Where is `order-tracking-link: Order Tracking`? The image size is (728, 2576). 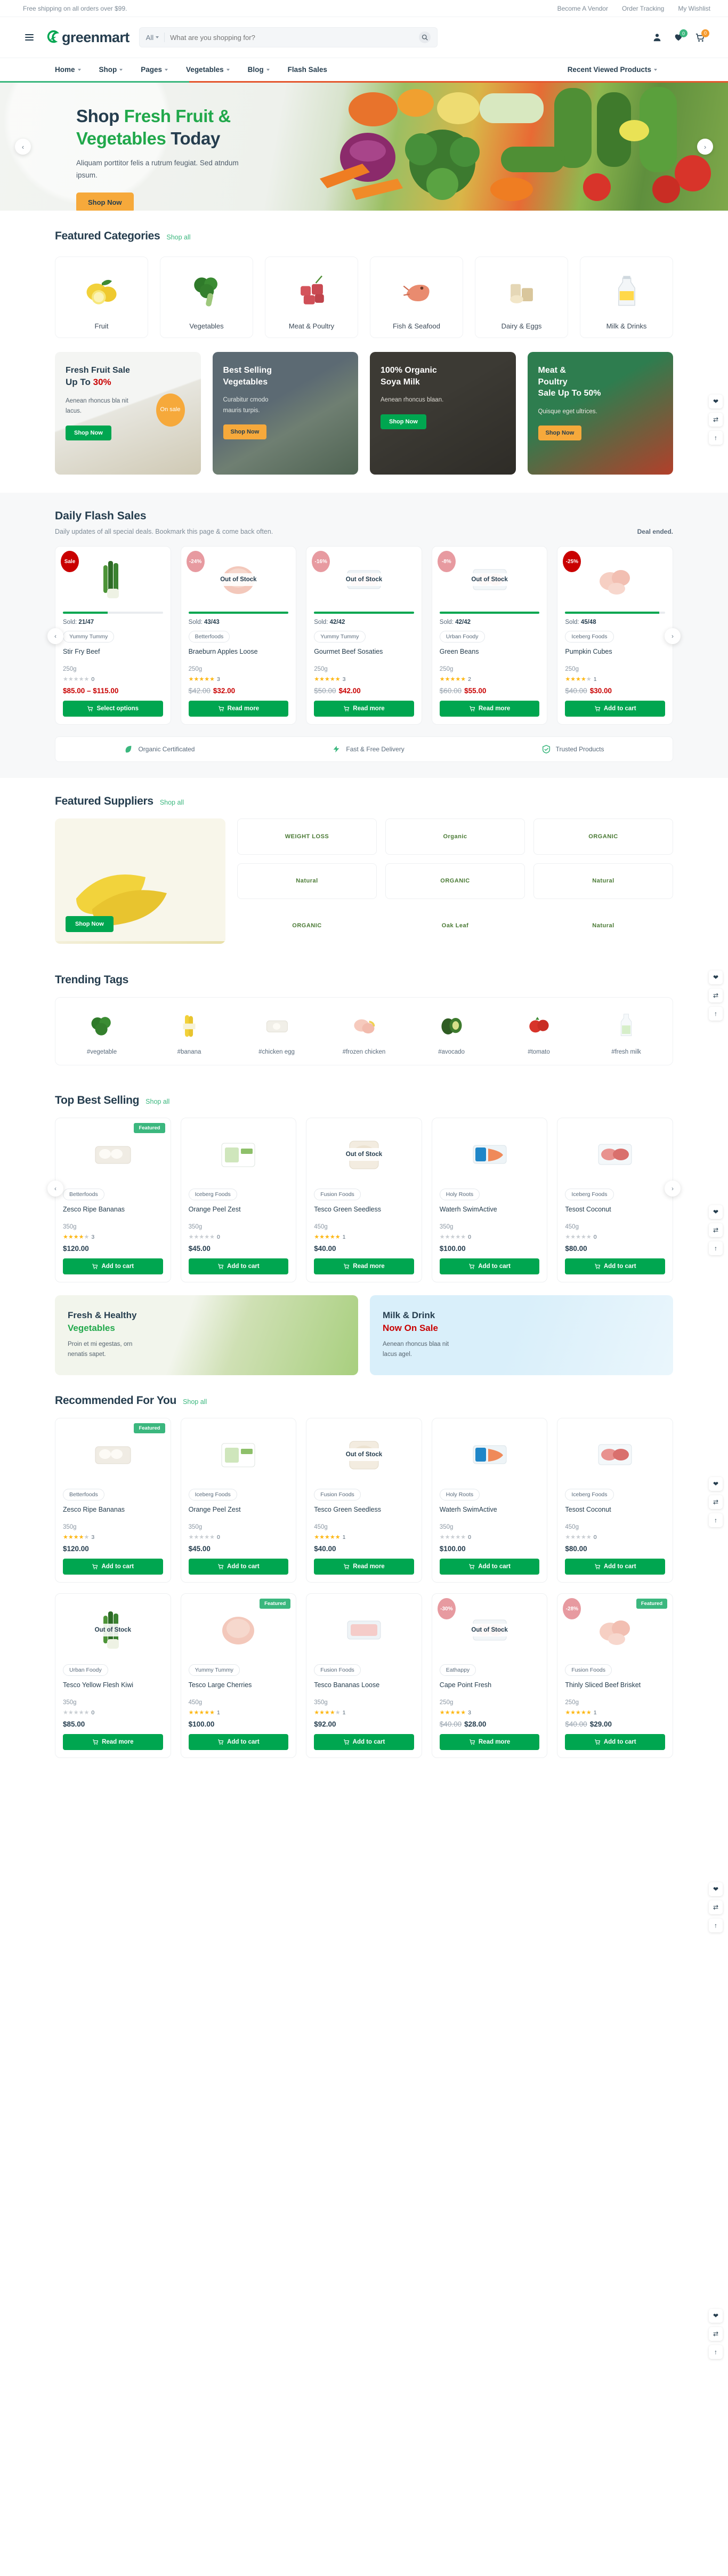
order-tracking-link: Order Tracking is located at coordinates (643, 9).